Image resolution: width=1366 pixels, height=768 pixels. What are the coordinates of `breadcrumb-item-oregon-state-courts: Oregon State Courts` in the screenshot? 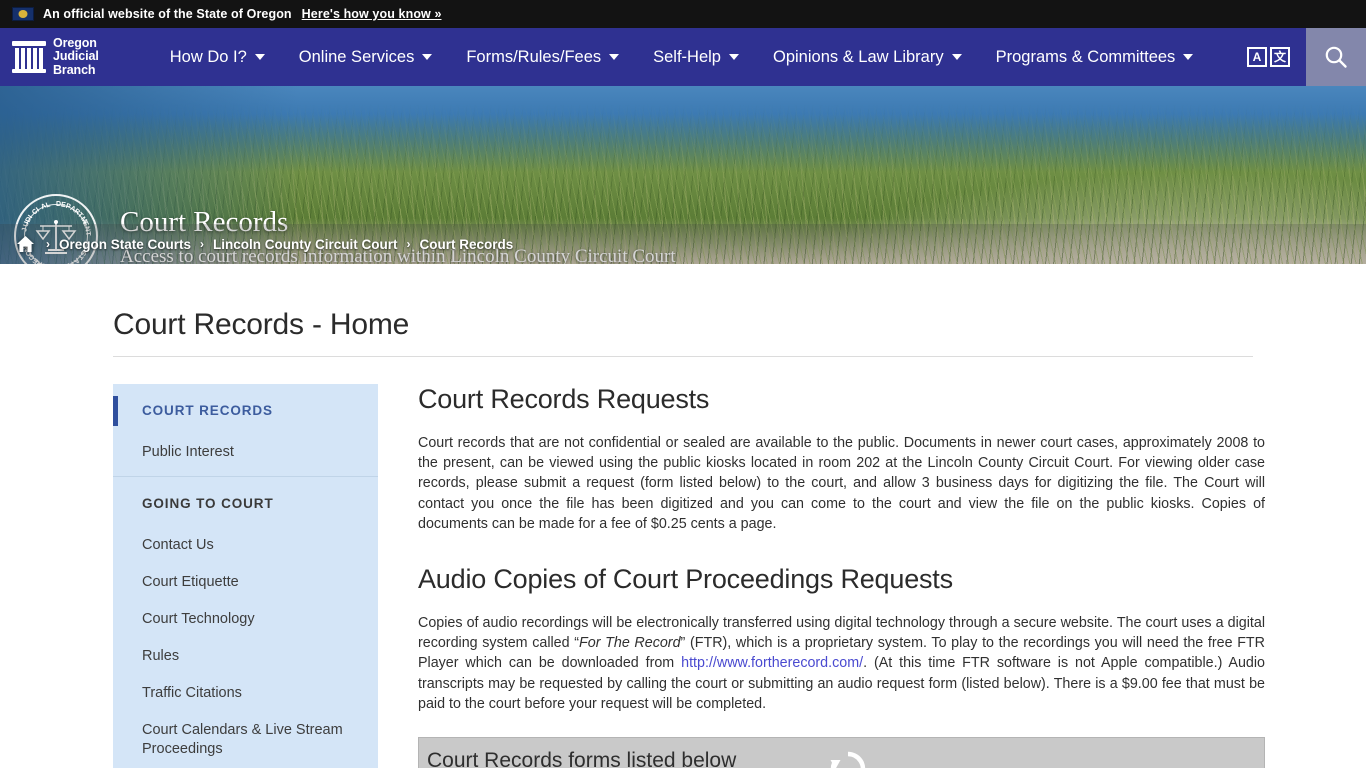 It's located at (125, 244).